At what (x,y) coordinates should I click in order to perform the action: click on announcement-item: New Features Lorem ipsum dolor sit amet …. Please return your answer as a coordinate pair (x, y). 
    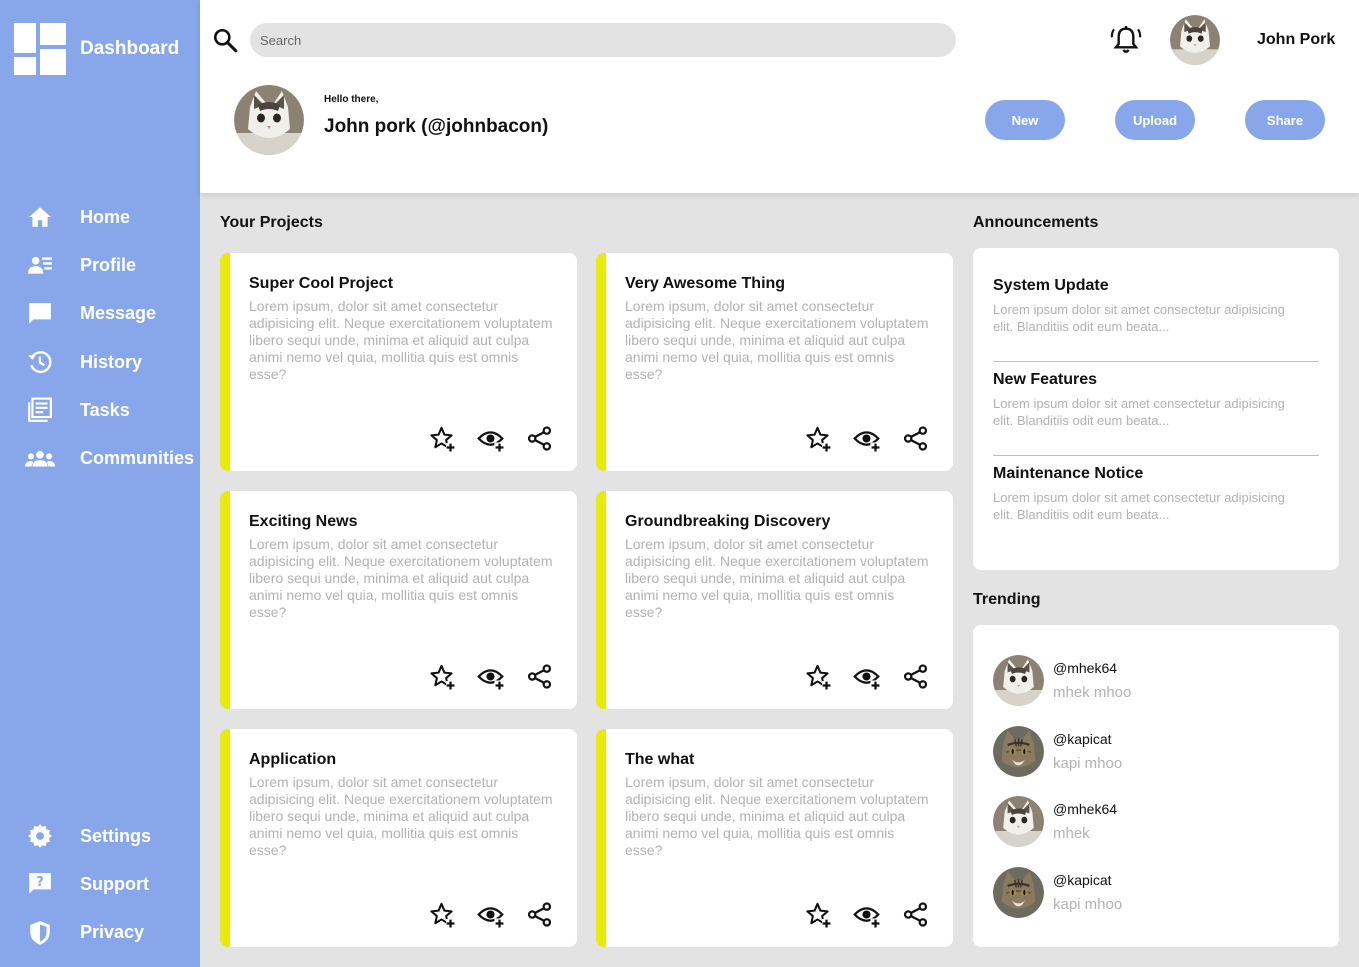
    Looking at the image, I should click on (1156, 400).